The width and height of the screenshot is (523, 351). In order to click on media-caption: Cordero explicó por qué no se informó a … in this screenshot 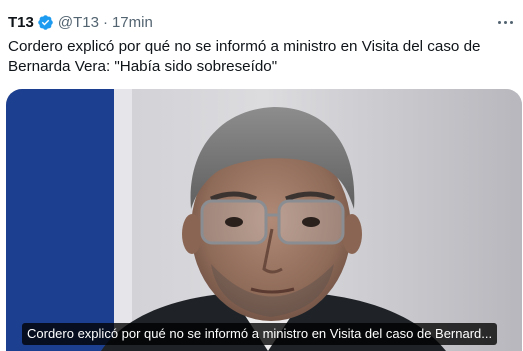, I will do `click(260, 334)`.